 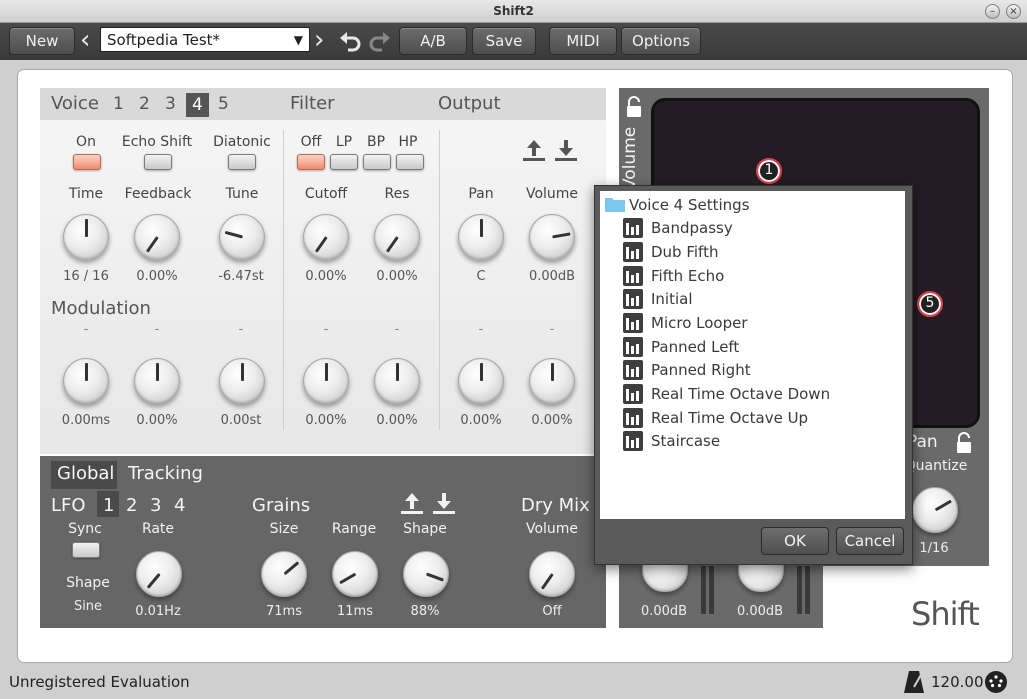 What do you see at coordinates (672, 299) in the screenshot?
I see `tree-item: Initial` at bounding box center [672, 299].